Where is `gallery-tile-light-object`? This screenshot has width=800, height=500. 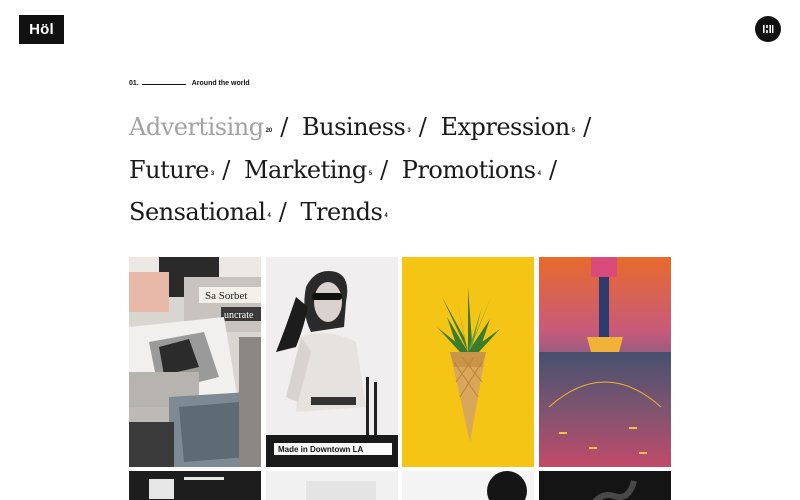 gallery-tile-light-object is located at coordinates (468, 485).